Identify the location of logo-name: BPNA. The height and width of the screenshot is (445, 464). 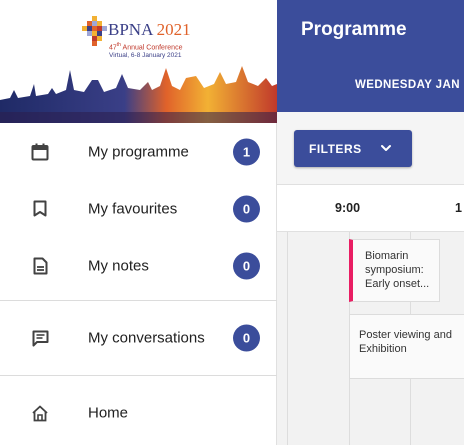
(130, 29).